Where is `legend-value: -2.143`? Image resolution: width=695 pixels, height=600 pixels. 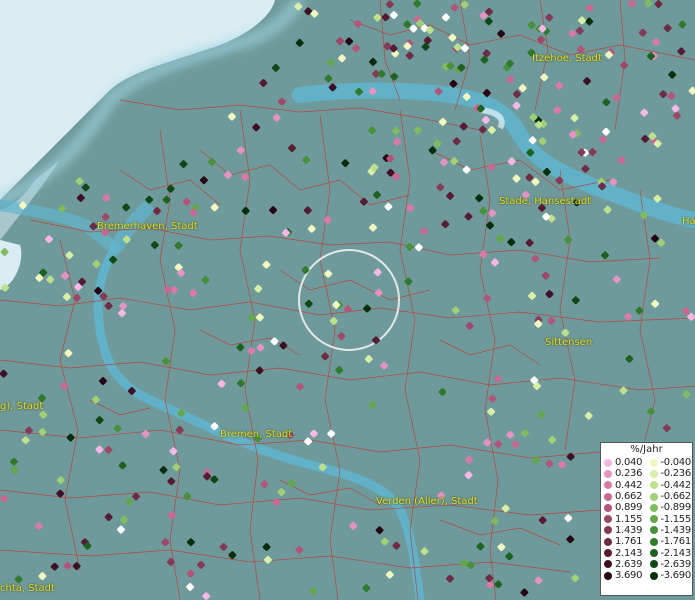
legend-value: -2.143 is located at coordinates (676, 553).